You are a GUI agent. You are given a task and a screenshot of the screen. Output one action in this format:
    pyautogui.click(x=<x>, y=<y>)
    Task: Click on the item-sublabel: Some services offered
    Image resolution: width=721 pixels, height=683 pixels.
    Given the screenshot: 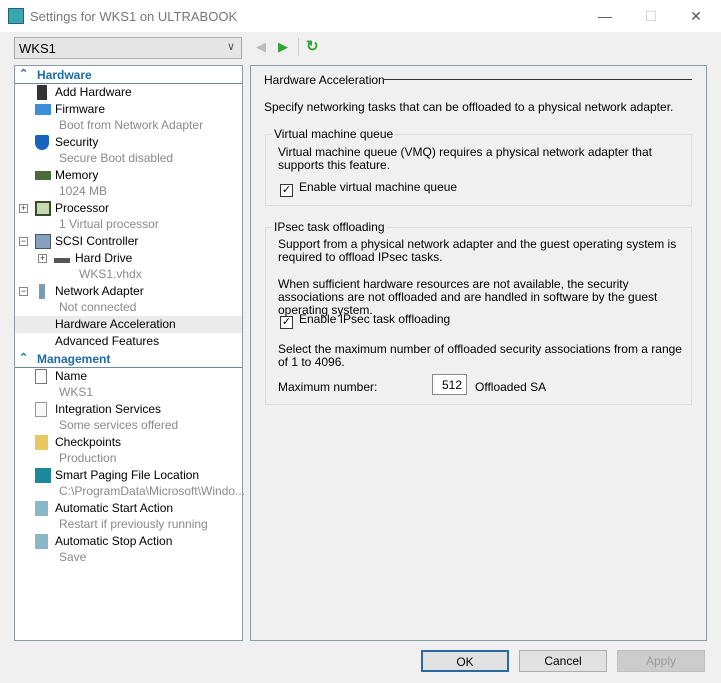 What is the action you would take?
    pyautogui.click(x=119, y=425)
    